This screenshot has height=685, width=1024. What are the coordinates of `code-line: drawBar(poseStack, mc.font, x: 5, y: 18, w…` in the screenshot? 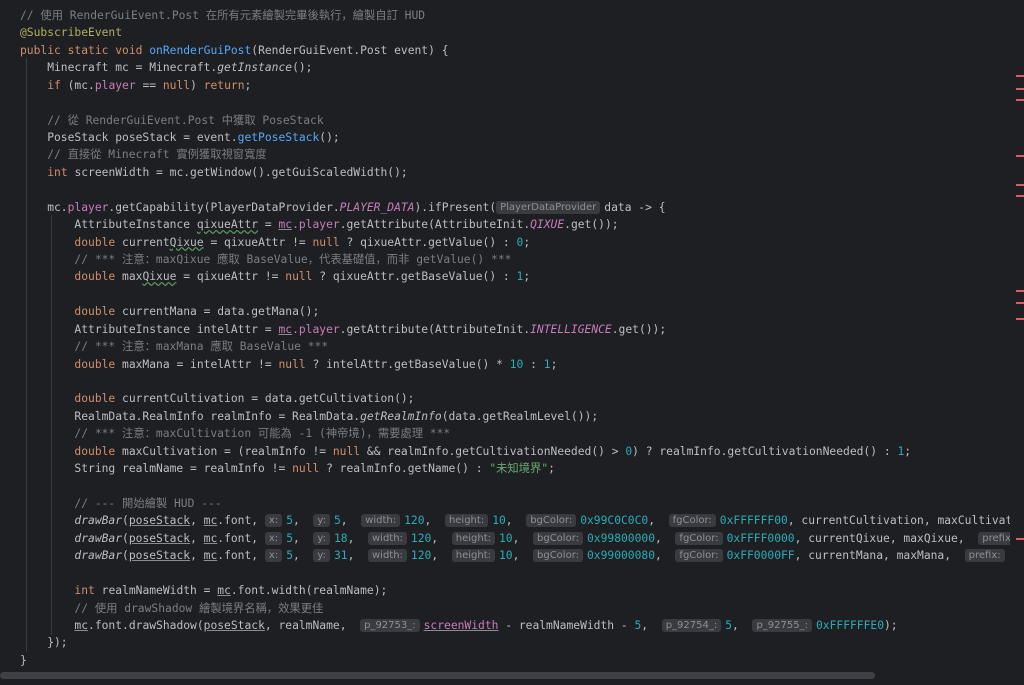 It's located at (515, 538).